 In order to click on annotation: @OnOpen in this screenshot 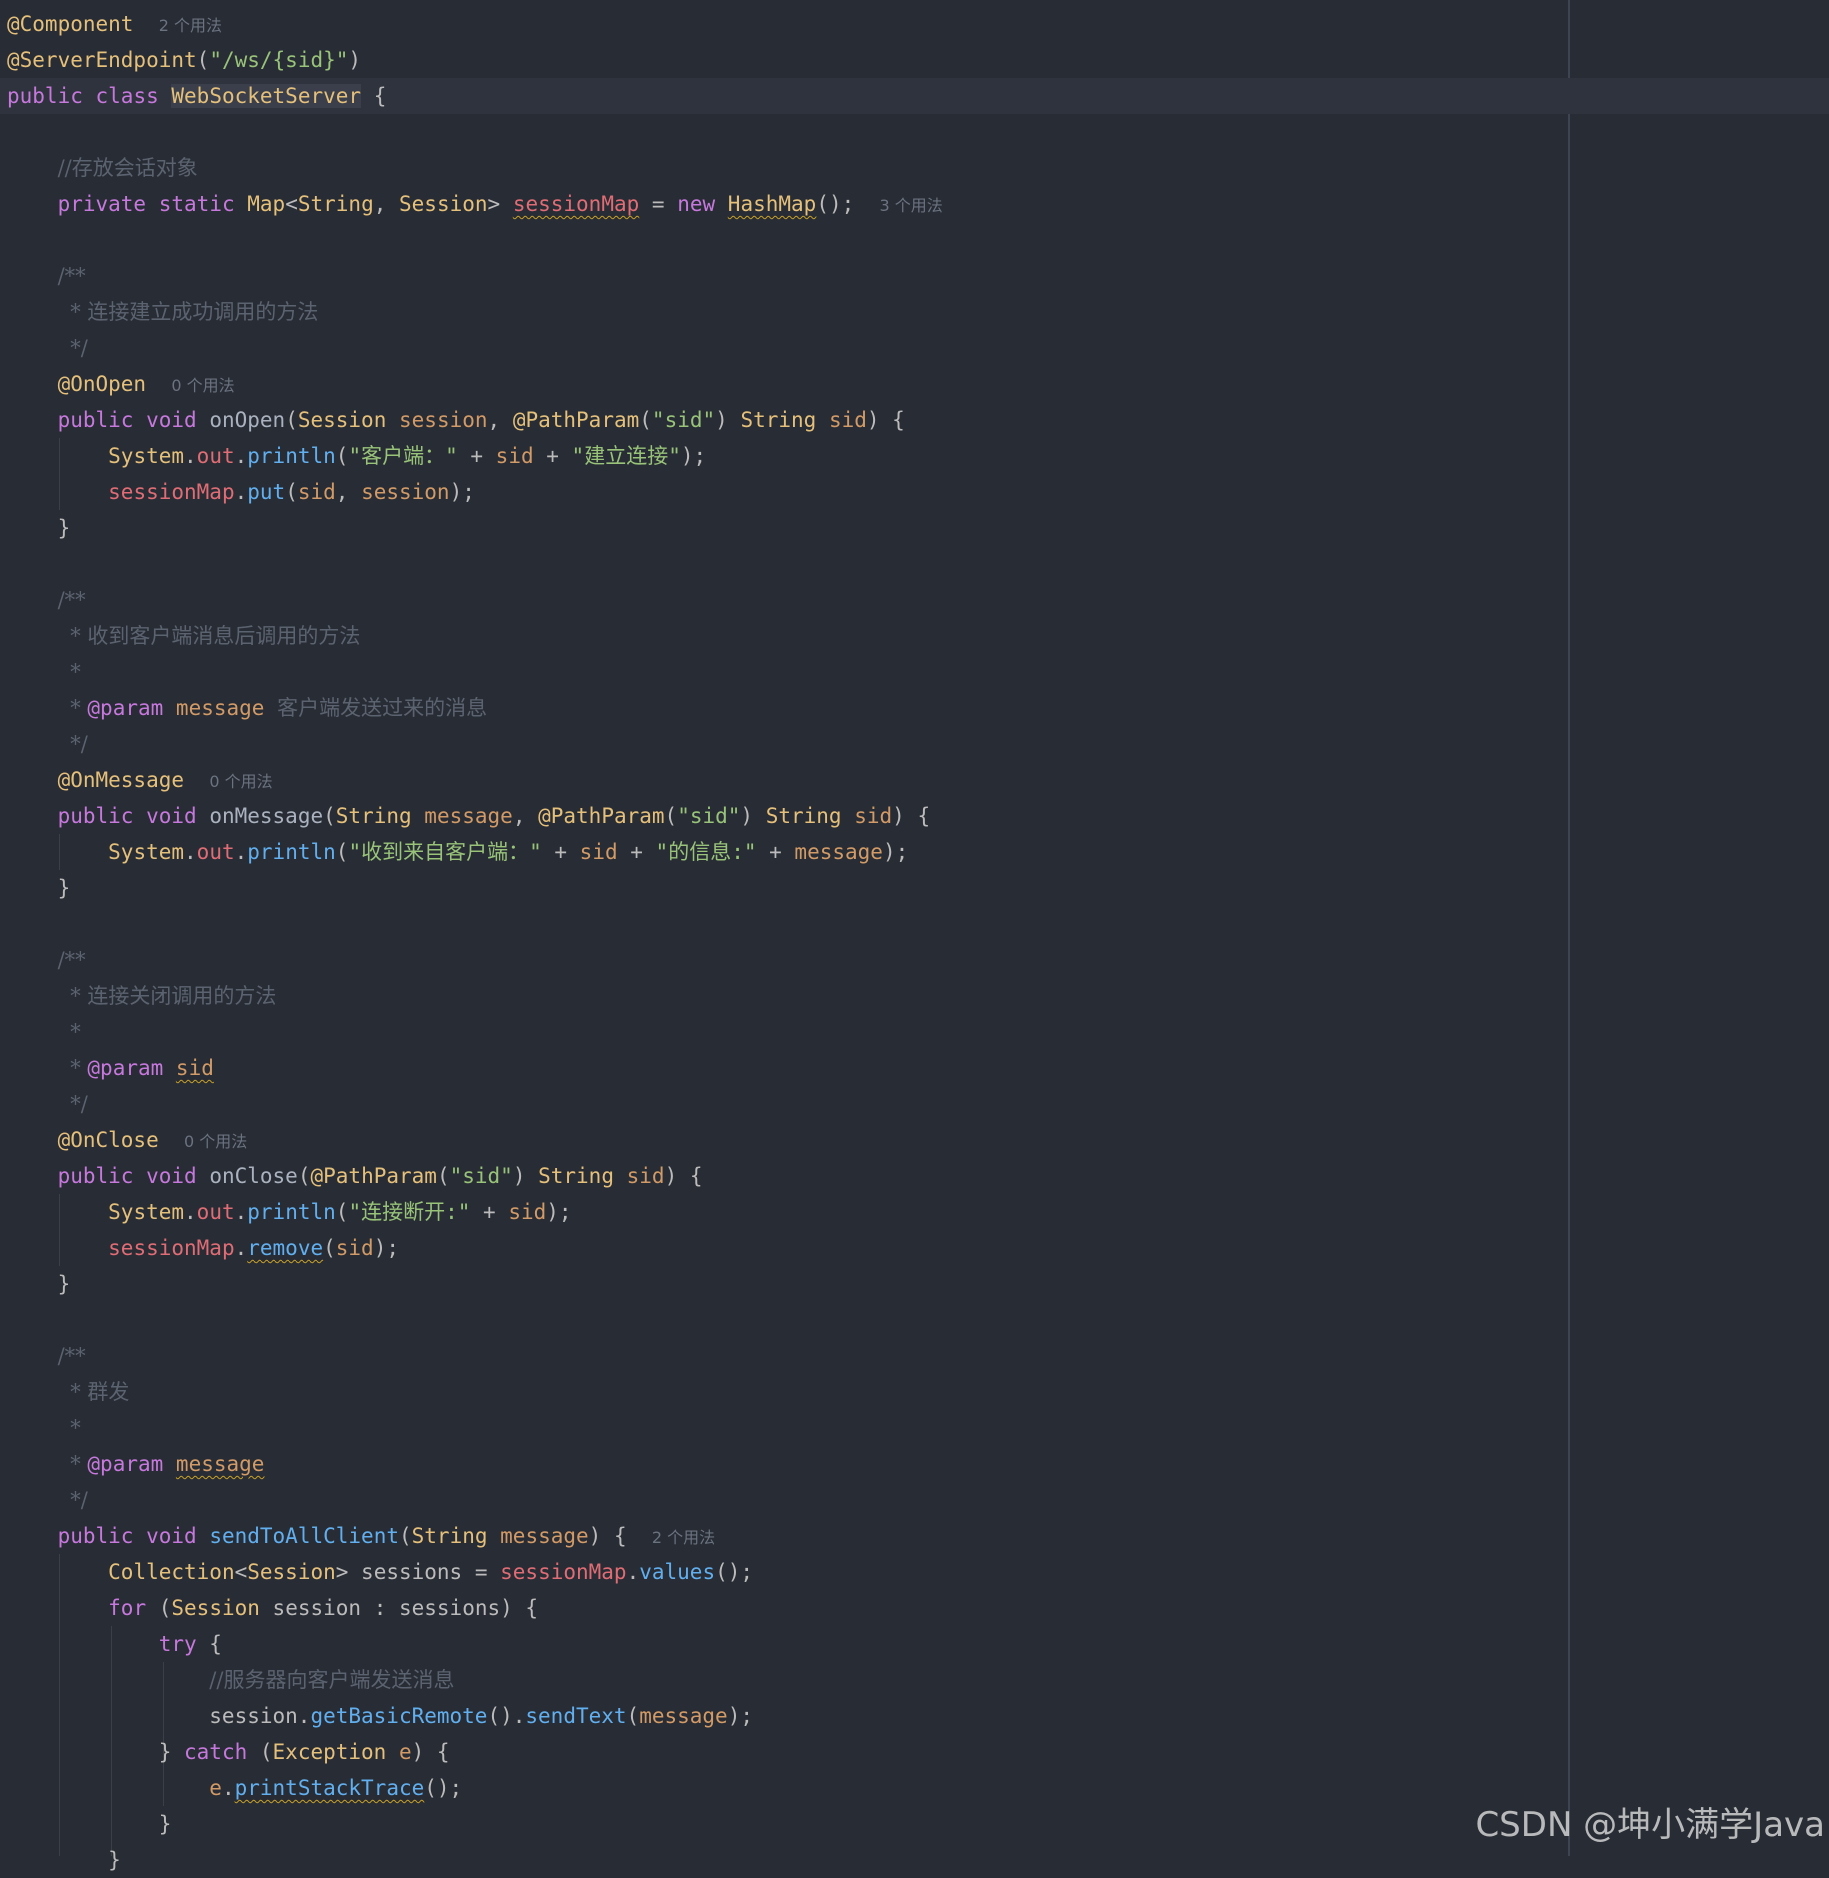, I will do `click(102, 384)`.